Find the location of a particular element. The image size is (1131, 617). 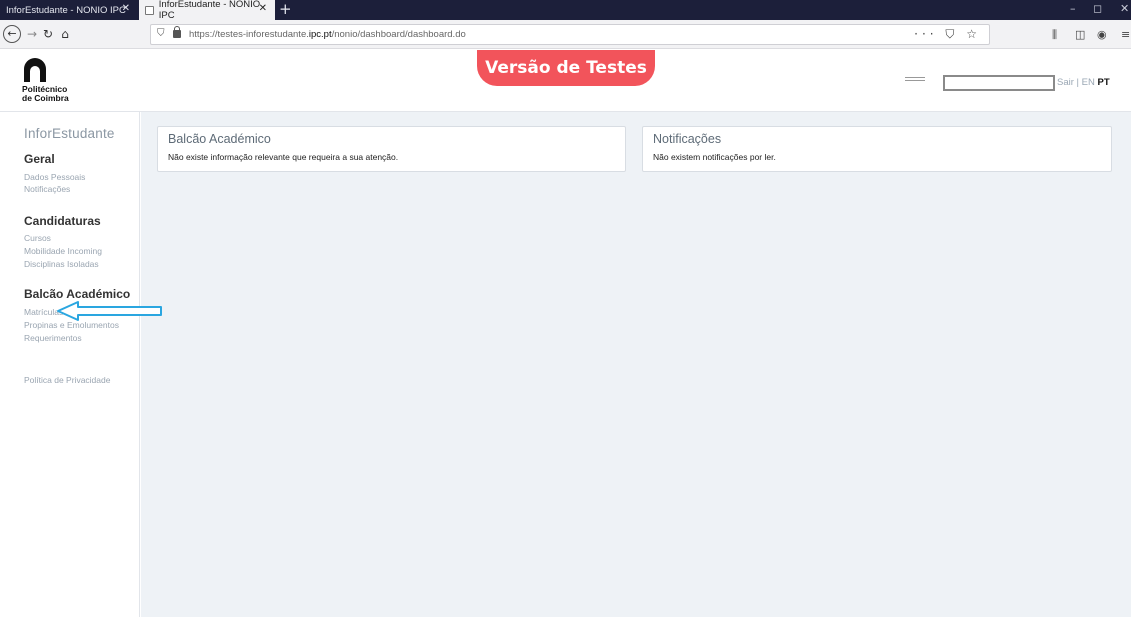

sidebar-item-mobilidade-incoming: Mobilidade Incoming is located at coordinates (63, 251).